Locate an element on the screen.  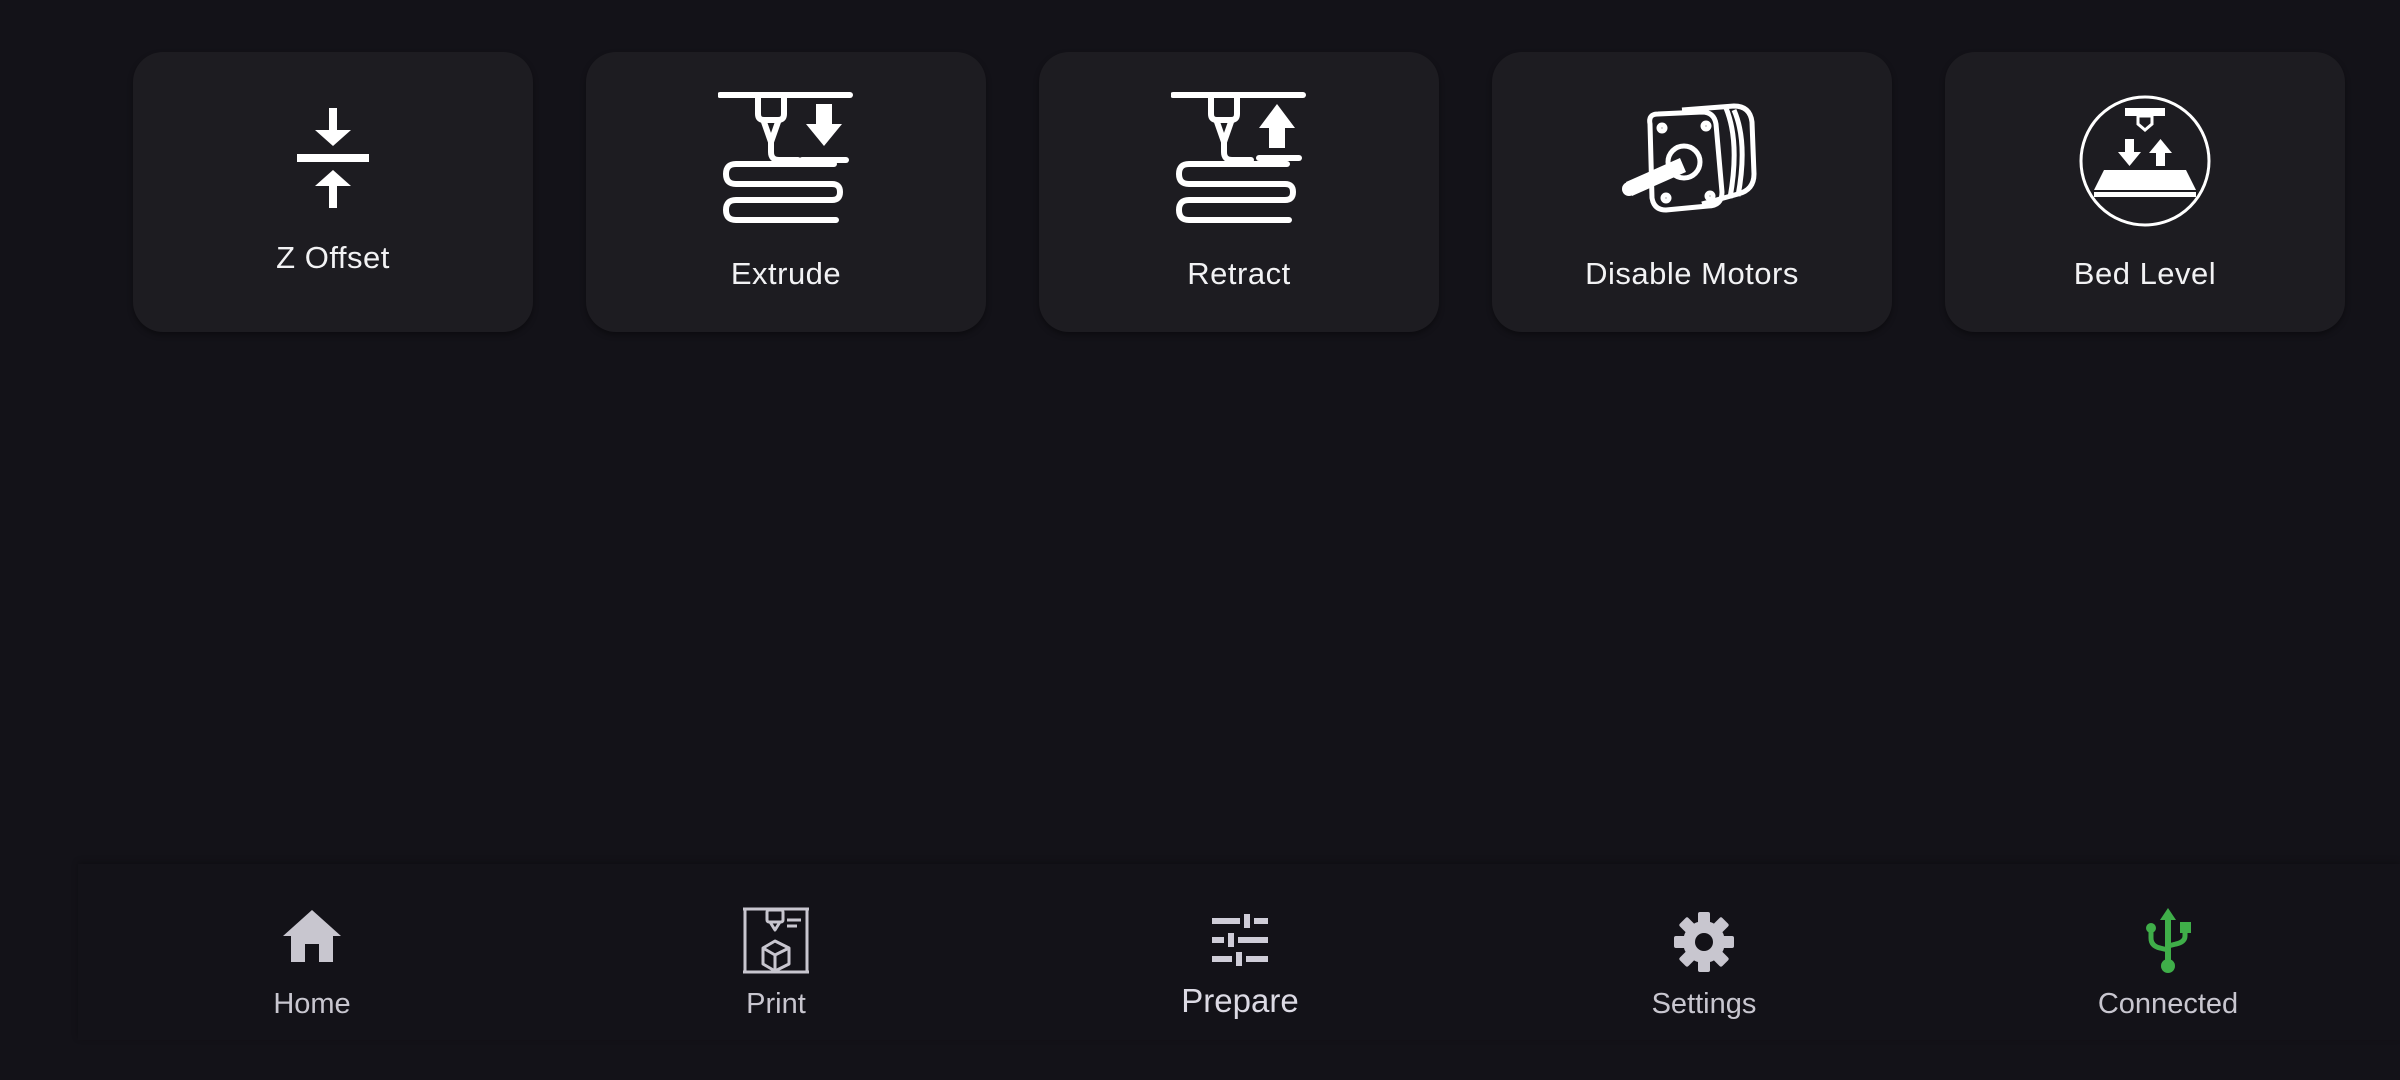
bed-level-button: Bed Level is located at coordinates (2145, 192).